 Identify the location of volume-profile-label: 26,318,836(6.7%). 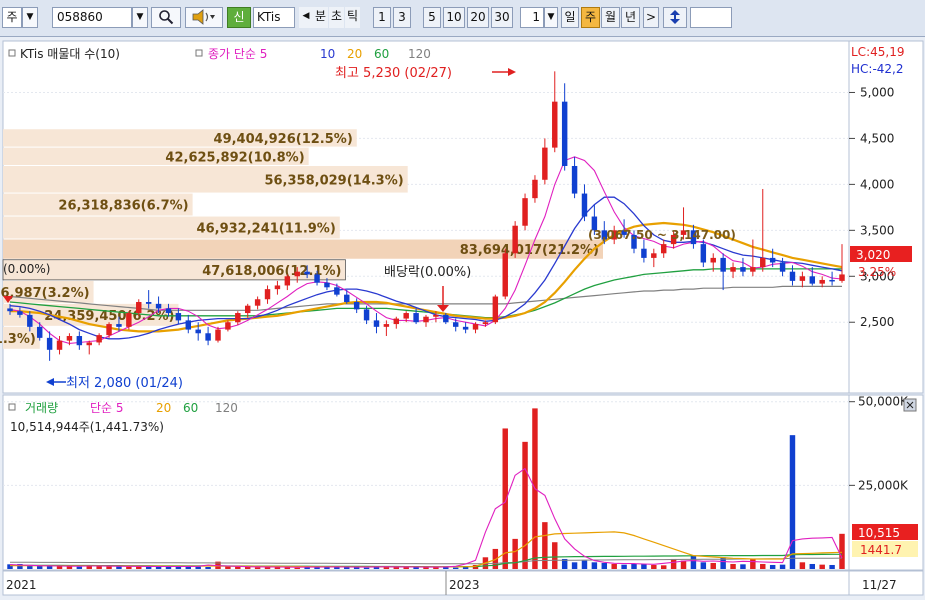
(123, 206).